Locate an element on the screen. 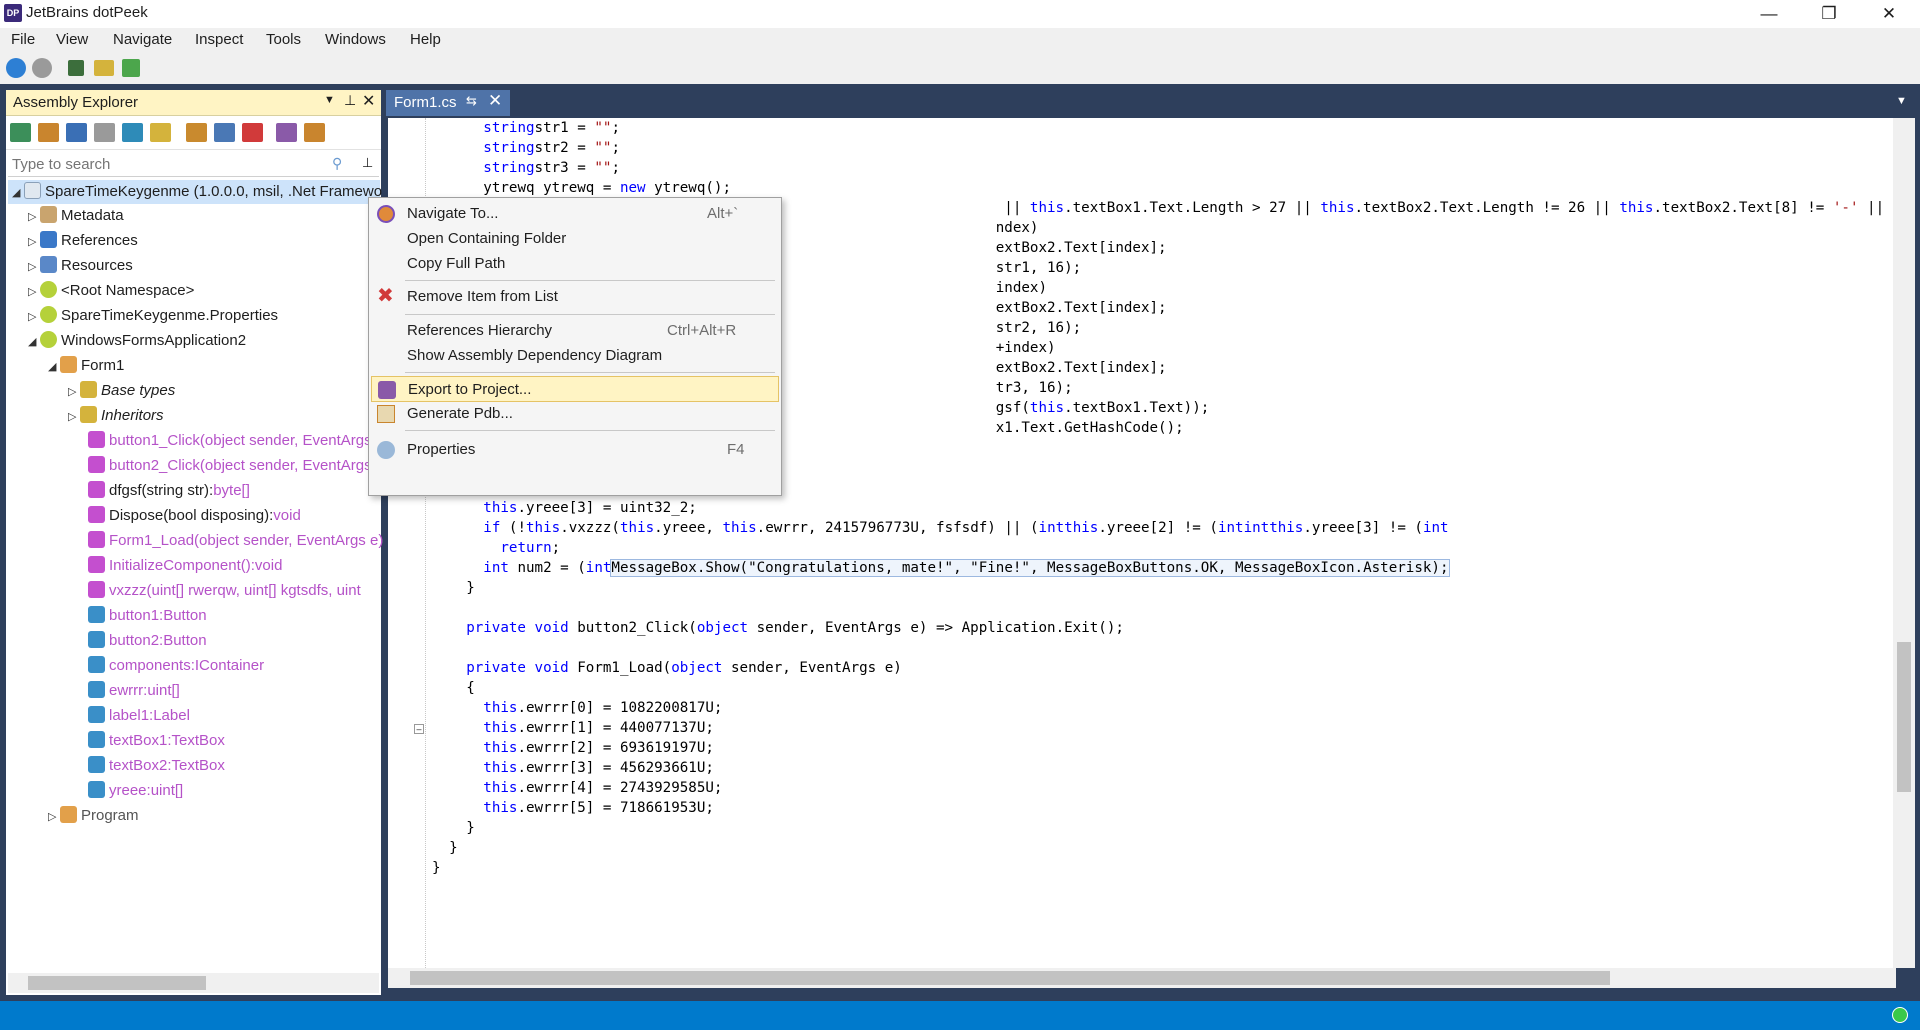  menu-item-remove-item: ✖ Remove Item from List is located at coordinates (575, 297).